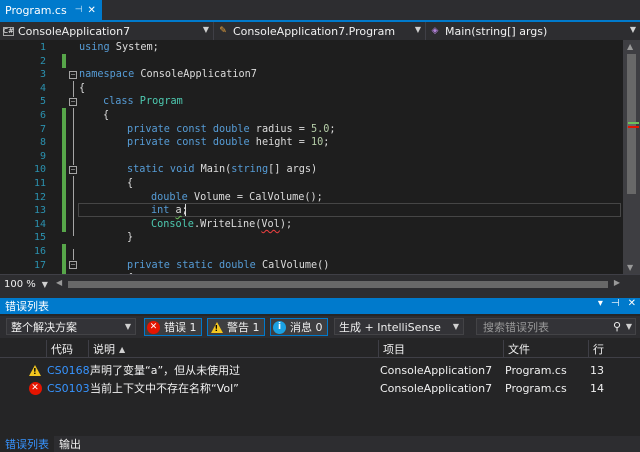 This screenshot has width=640, height=452. What do you see at coordinates (600, 303) in the screenshot?
I see `window-position-dropdown-icon: ▾` at bounding box center [600, 303].